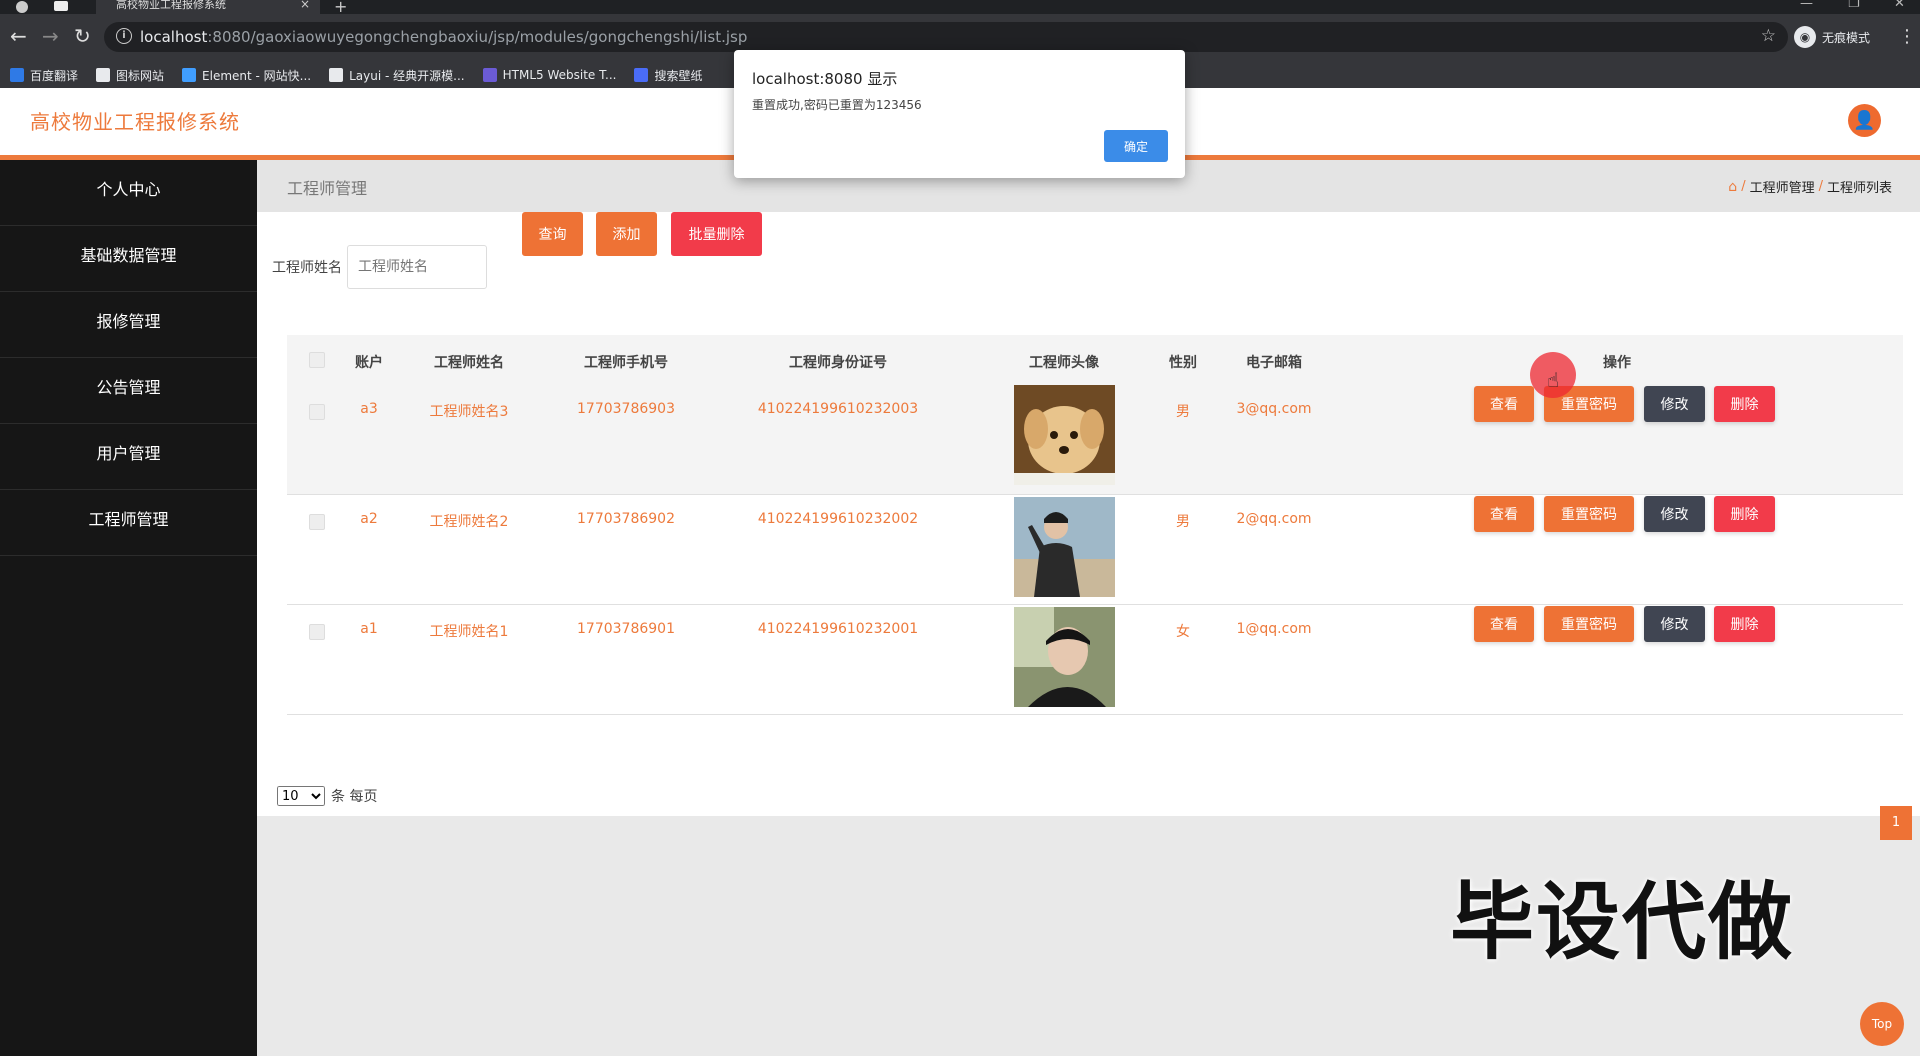 This screenshot has width=1920, height=1056. Describe the element at coordinates (417, 267) in the screenshot. I see `engineer-name-search-input` at that location.